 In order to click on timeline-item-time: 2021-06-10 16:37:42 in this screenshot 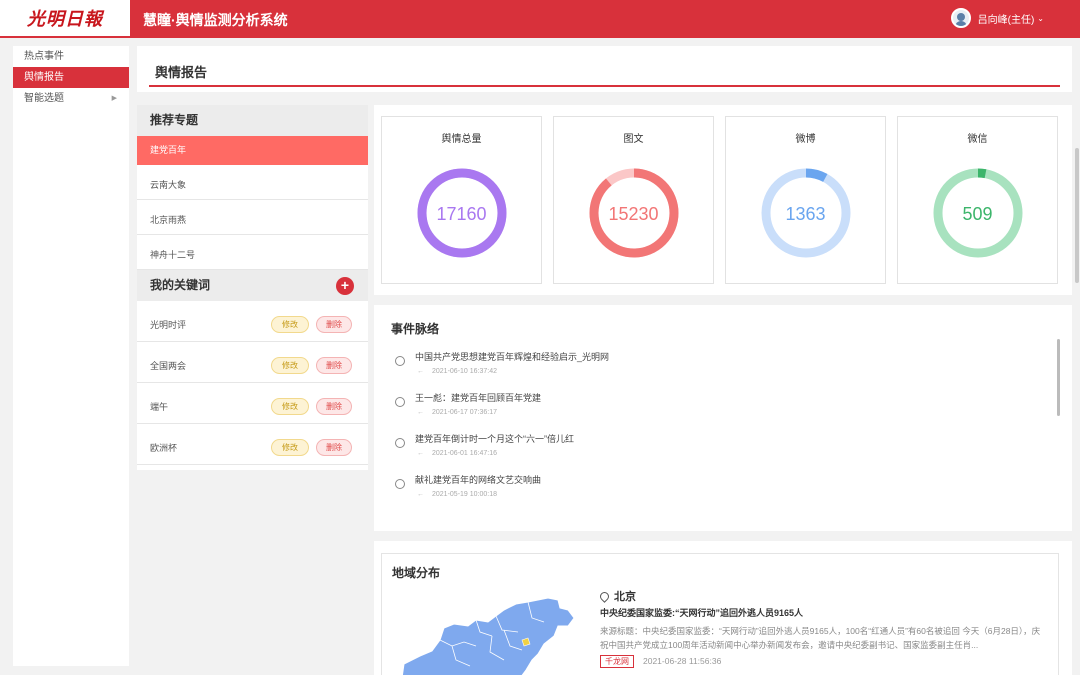, I will do `click(733, 372)`.